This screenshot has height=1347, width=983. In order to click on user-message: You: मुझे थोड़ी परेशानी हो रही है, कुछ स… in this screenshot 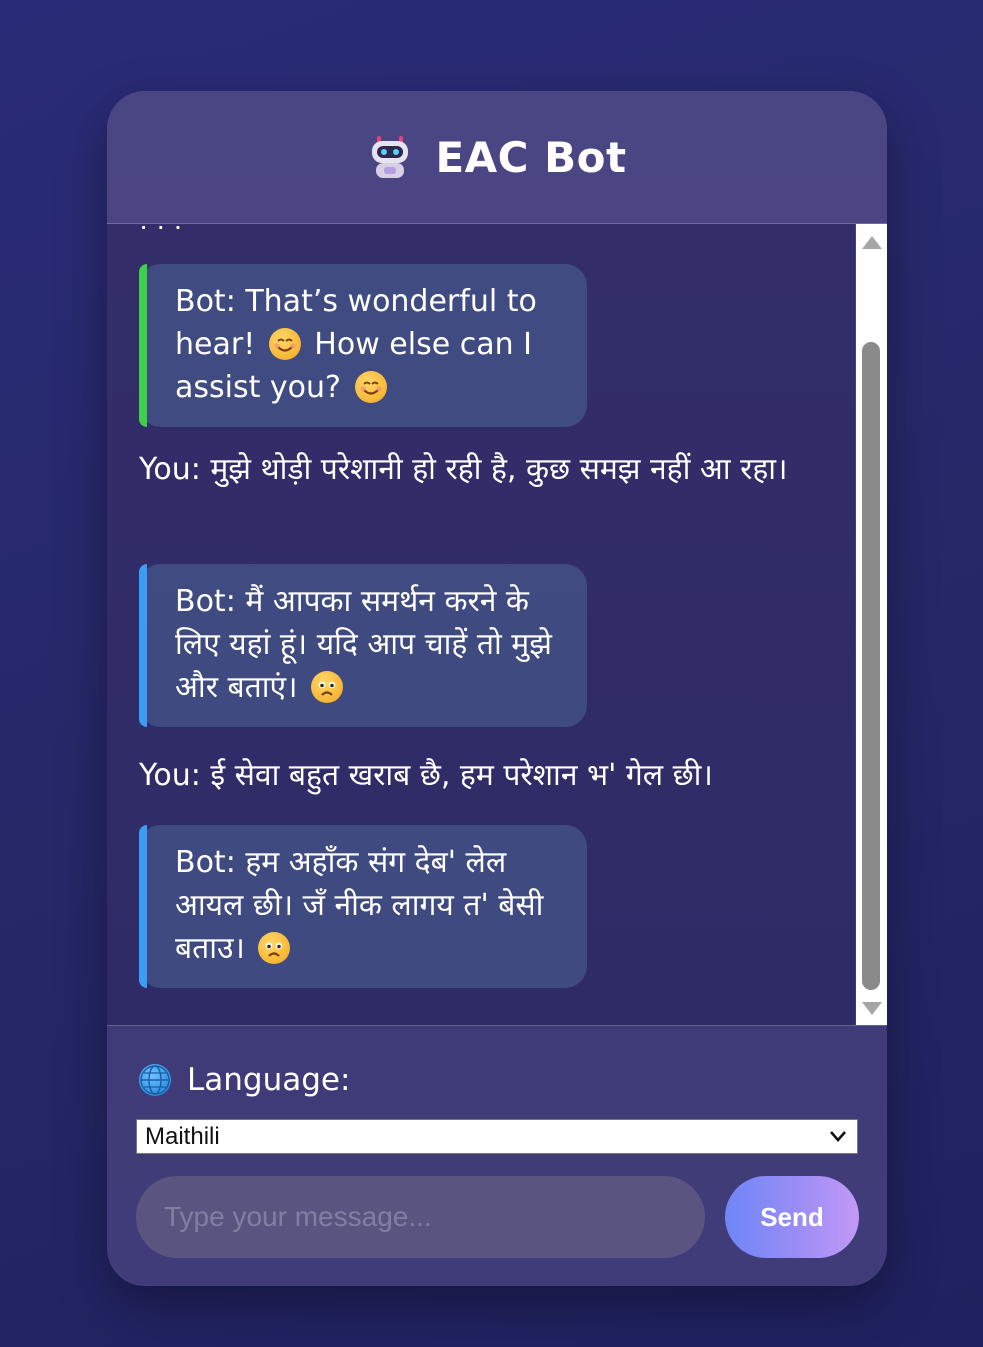, I will do `click(463, 469)`.